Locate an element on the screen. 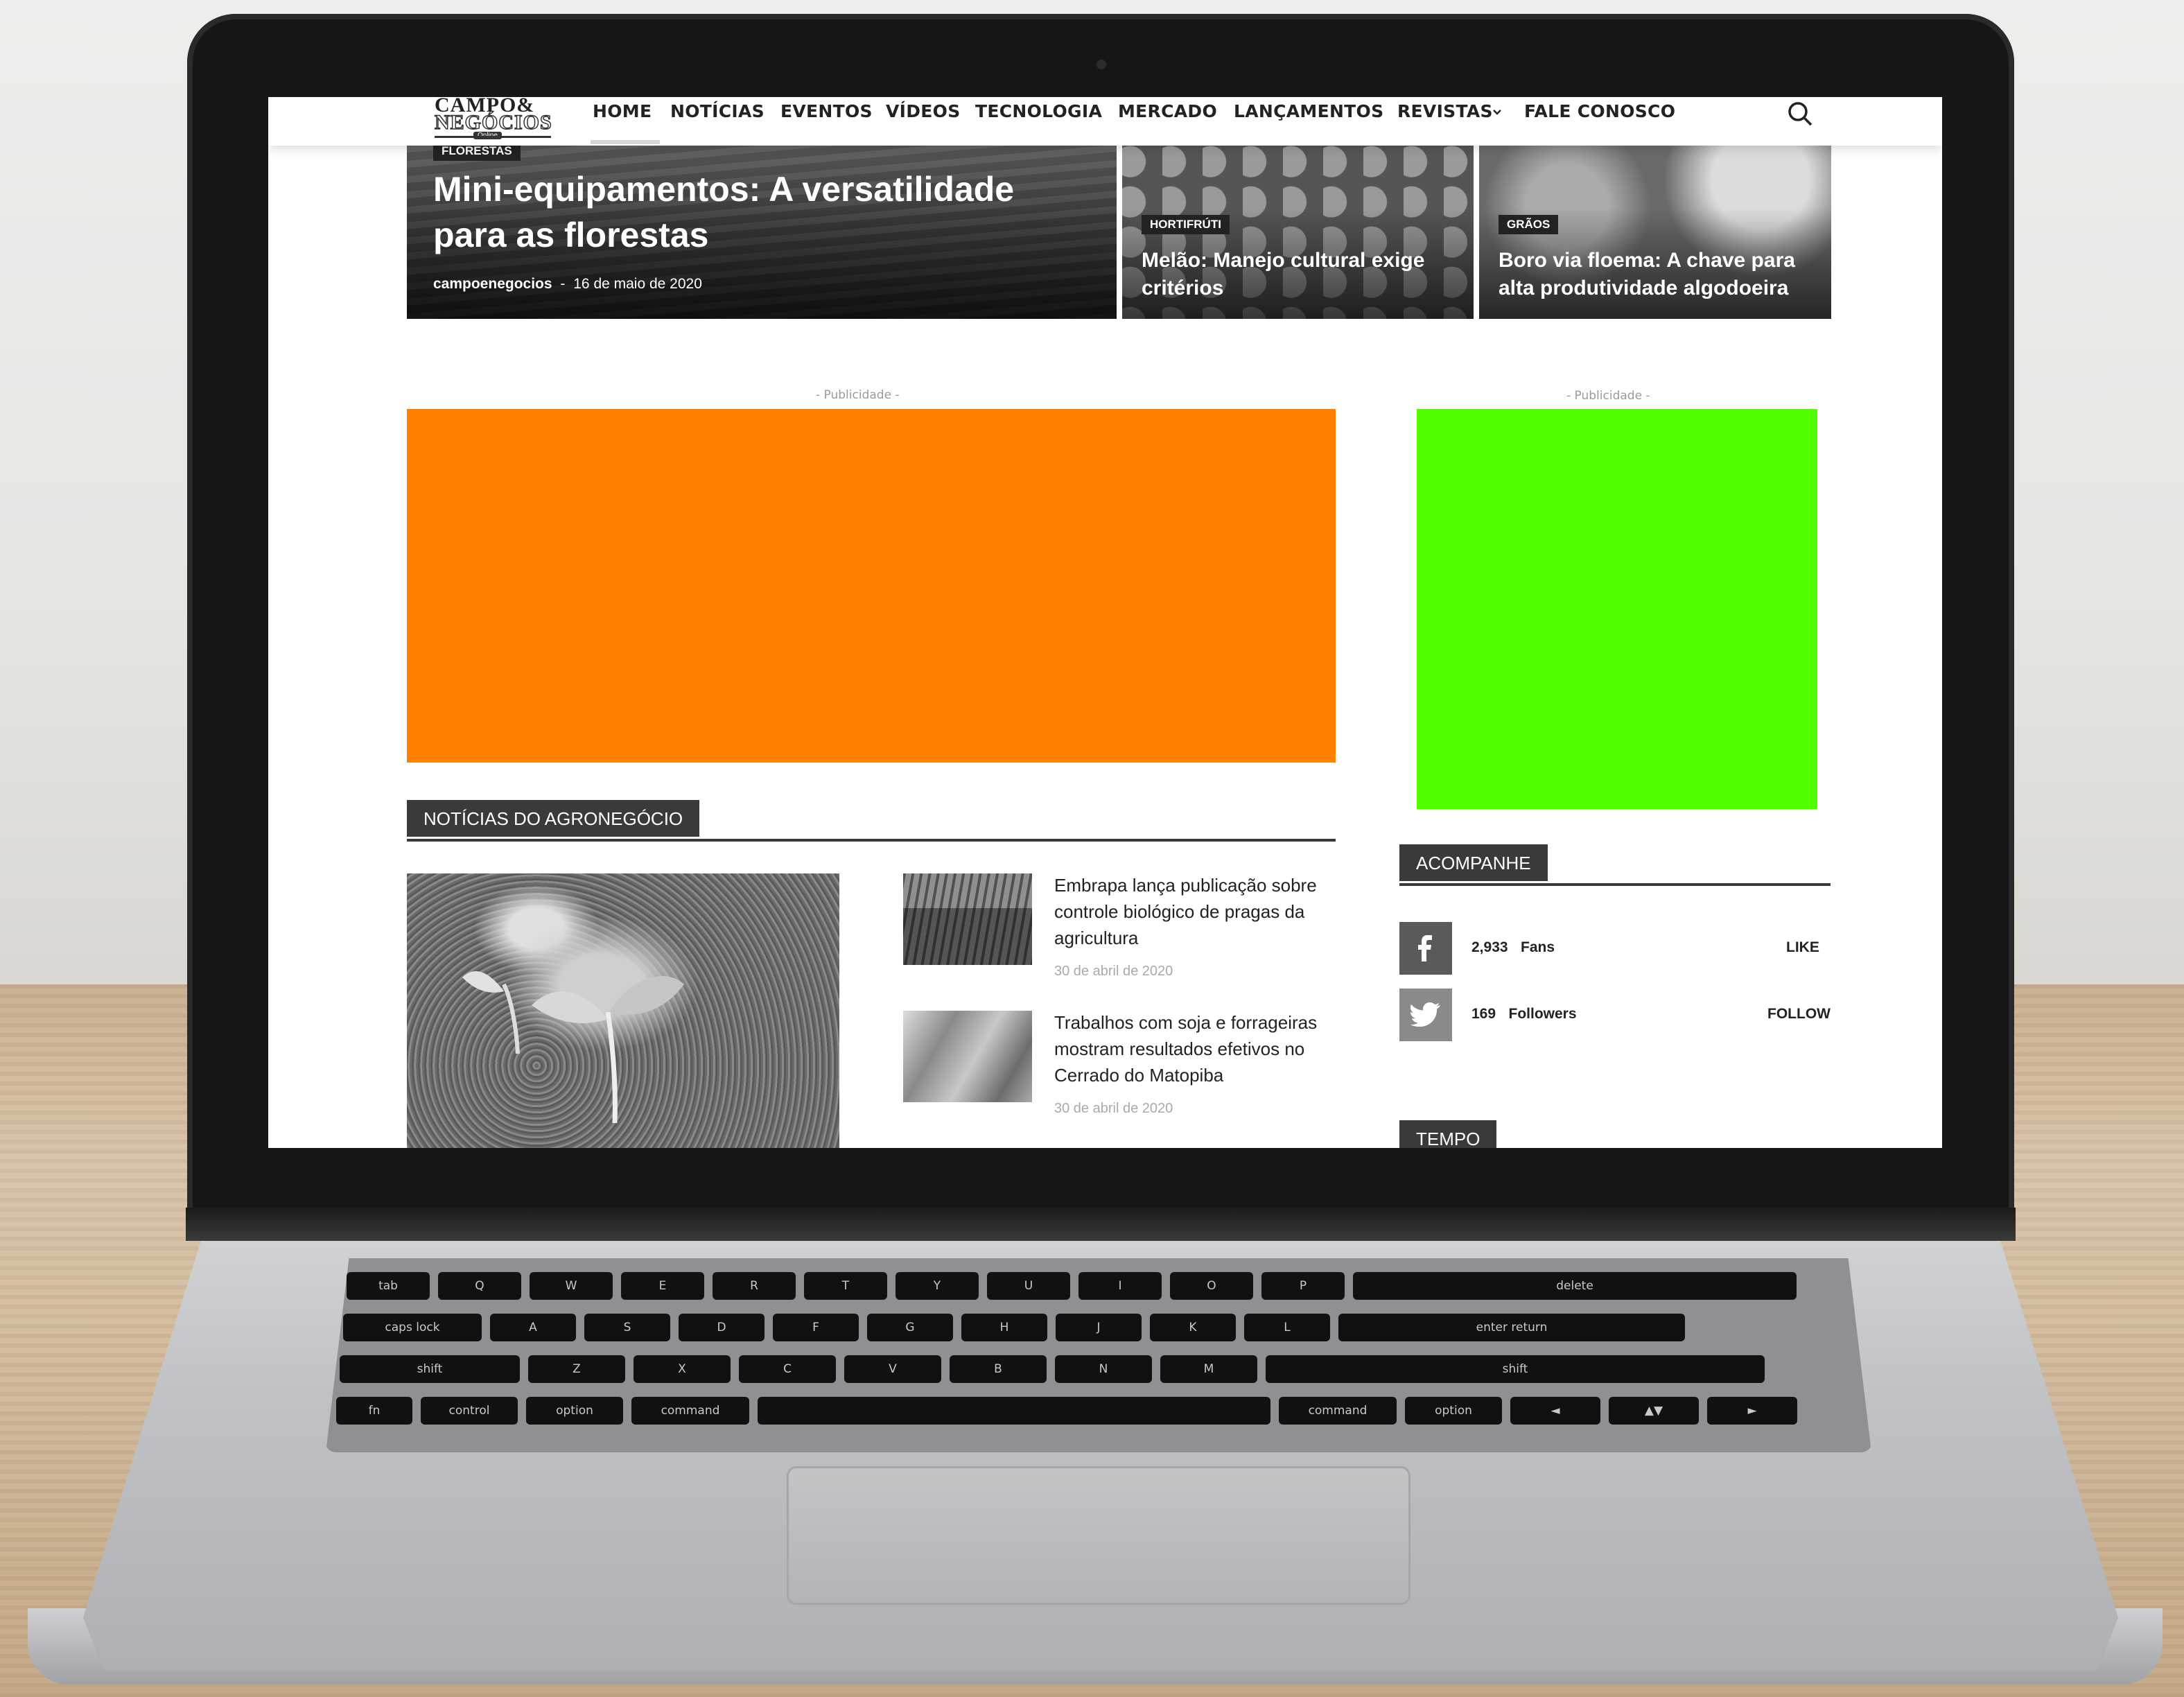 The height and width of the screenshot is (1697, 2184). site-logo: CAMPO& NEGÓCIOS Online is located at coordinates (494, 118).